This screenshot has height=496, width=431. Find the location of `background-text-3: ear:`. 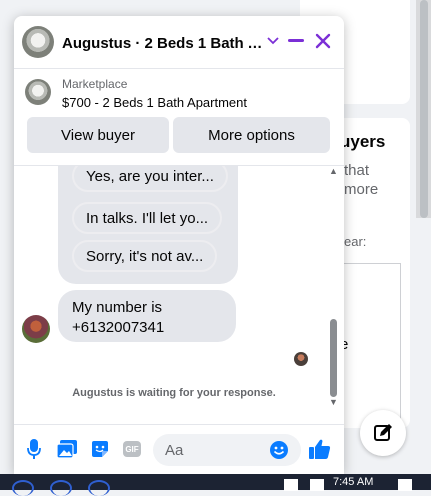

background-text-3: ear: is located at coordinates (355, 241).